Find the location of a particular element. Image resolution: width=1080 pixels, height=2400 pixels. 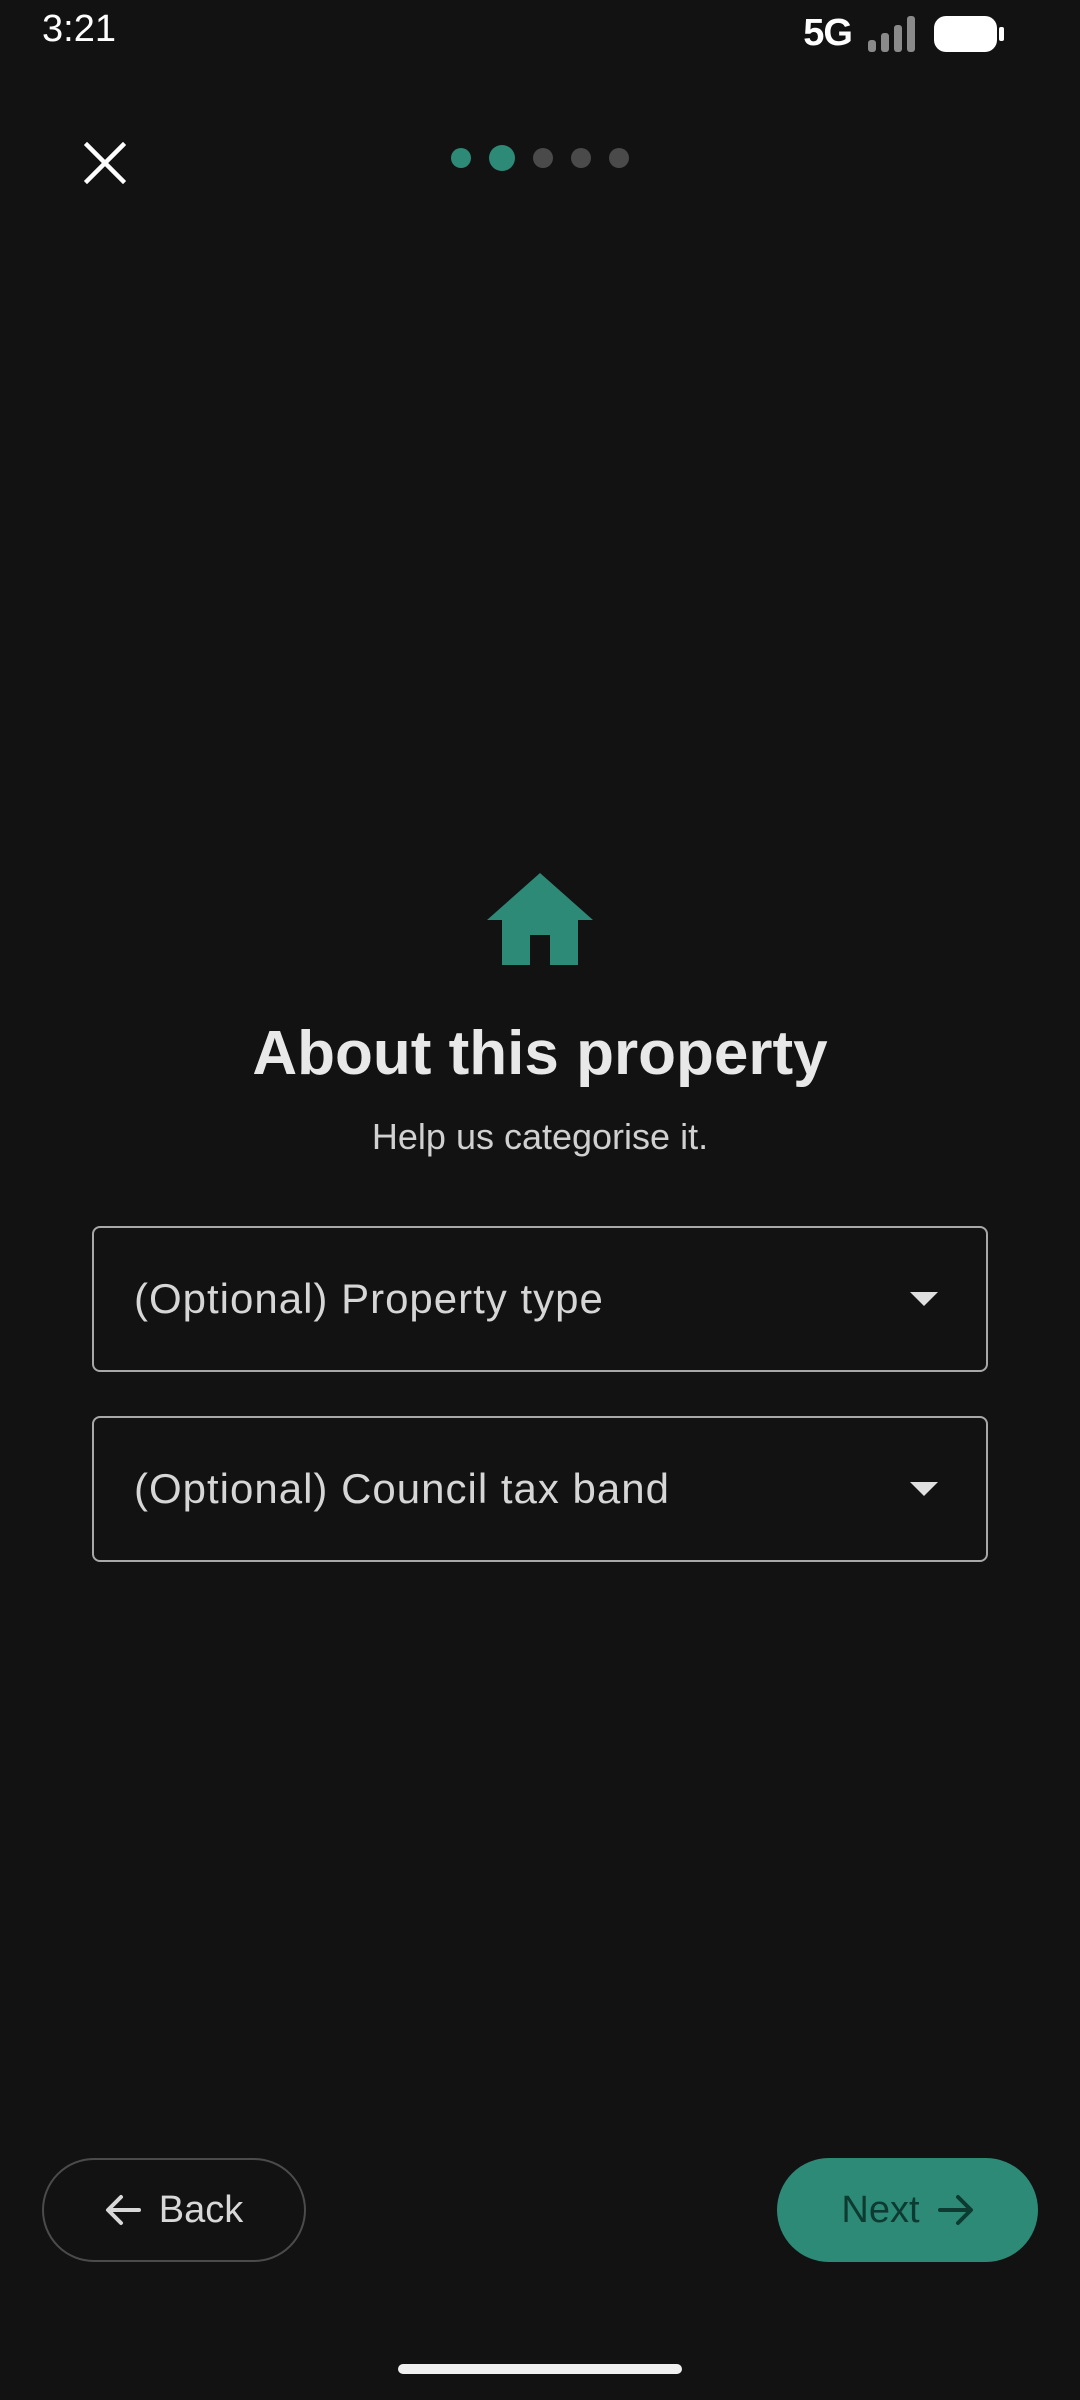

status-icons: 5G is located at coordinates (903, 33).